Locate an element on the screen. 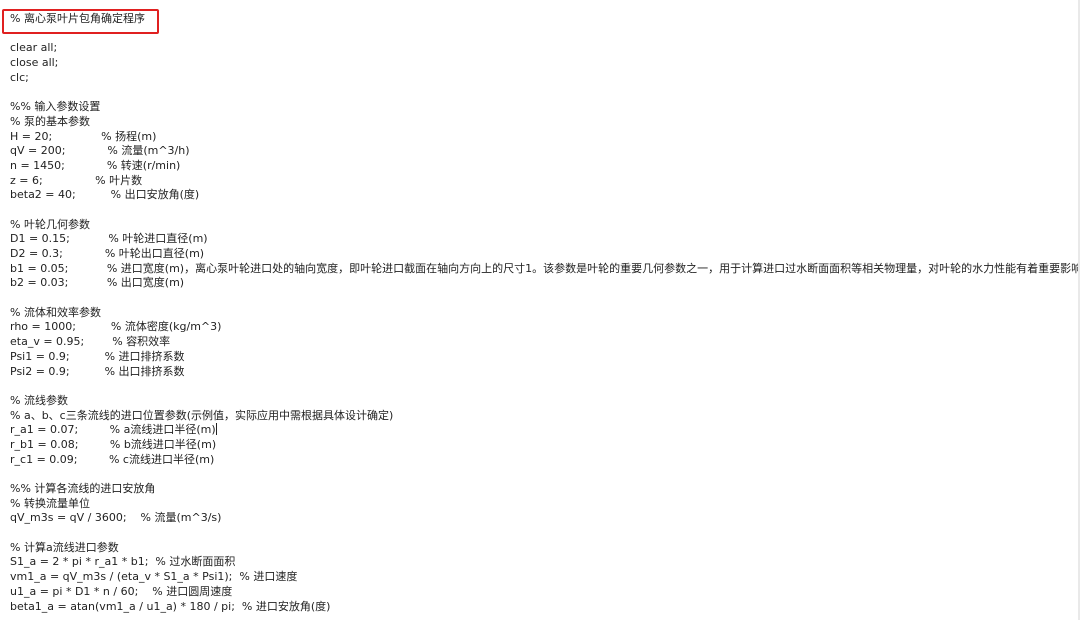 This screenshot has width=1080, height=620. code-line: %% 计算各流线的进口安放角 is located at coordinates (545, 489).